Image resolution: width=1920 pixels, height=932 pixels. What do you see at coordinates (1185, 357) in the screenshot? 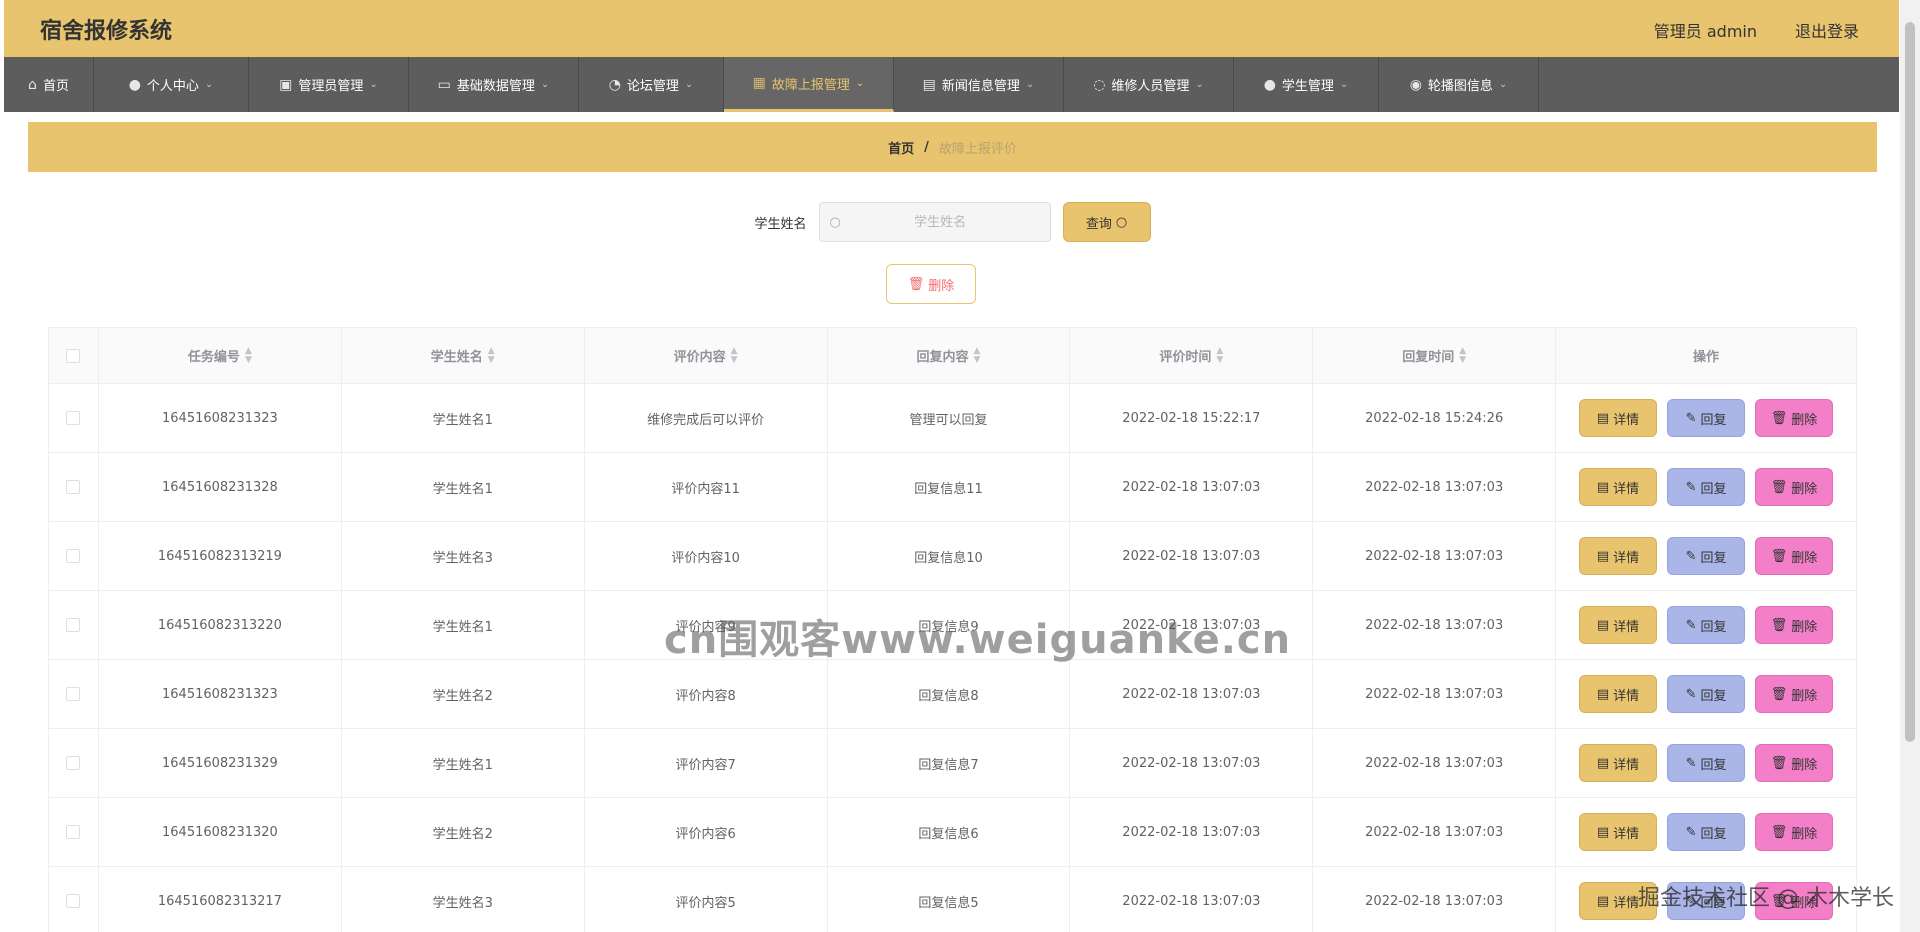
I see `column-header-label: 评价时间` at bounding box center [1185, 357].